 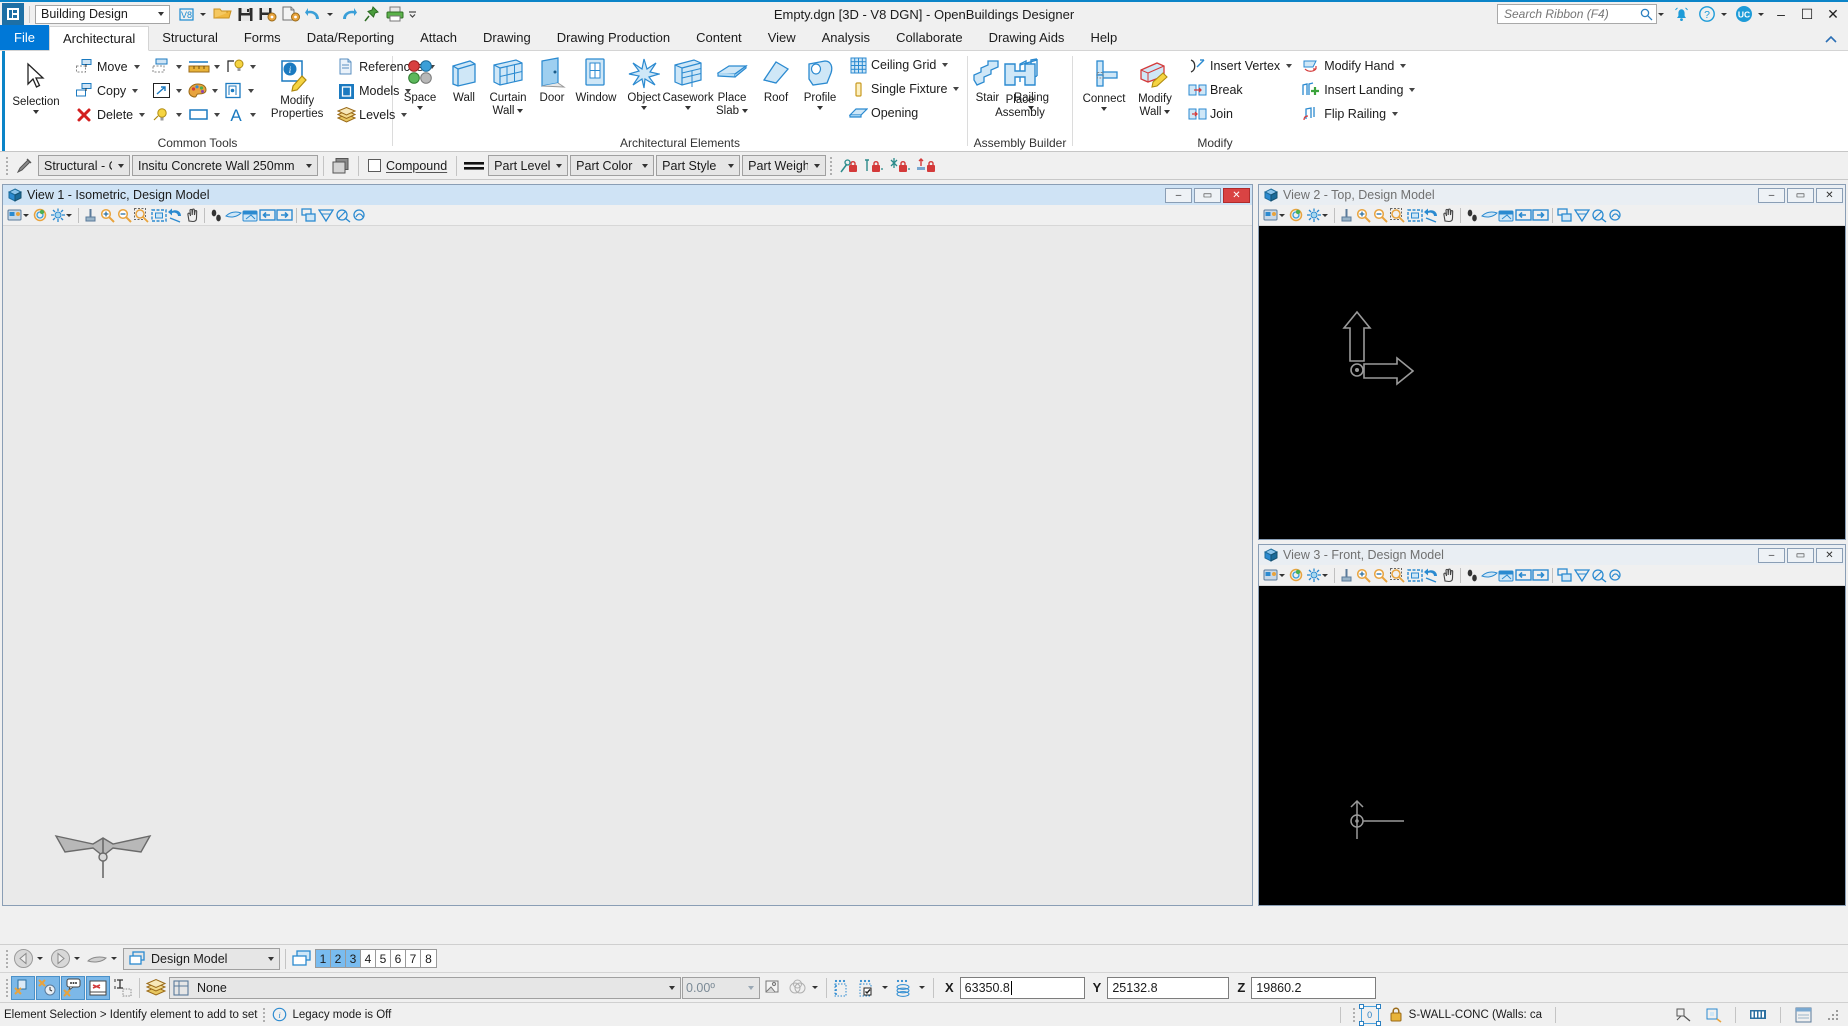 What do you see at coordinates (243, 115) in the screenshot?
I see `text-tools-cell: A` at bounding box center [243, 115].